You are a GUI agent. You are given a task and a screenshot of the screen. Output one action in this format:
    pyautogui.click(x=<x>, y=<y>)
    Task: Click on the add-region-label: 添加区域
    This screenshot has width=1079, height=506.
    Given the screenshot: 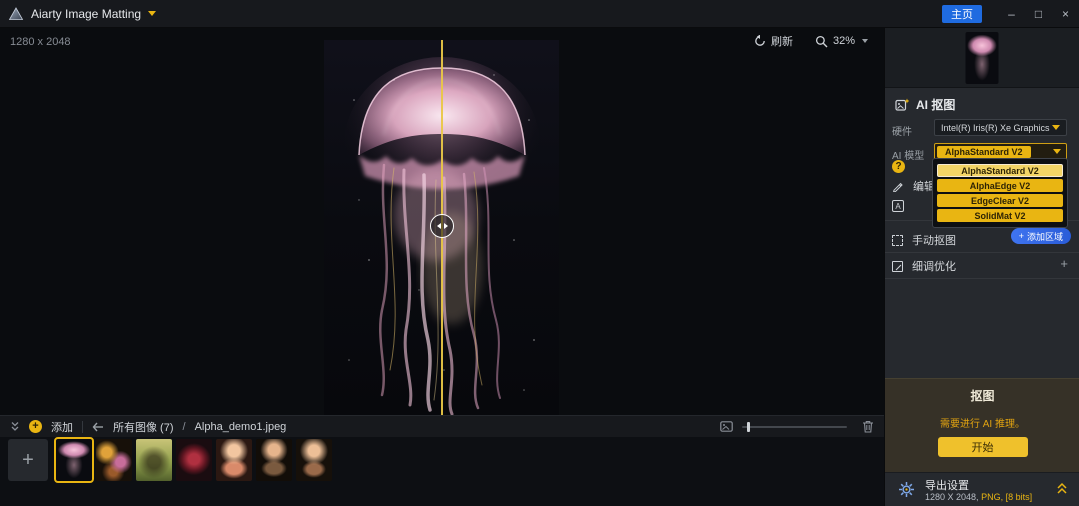 What is the action you would take?
    pyautogui.click(x=1044, y=236)
    